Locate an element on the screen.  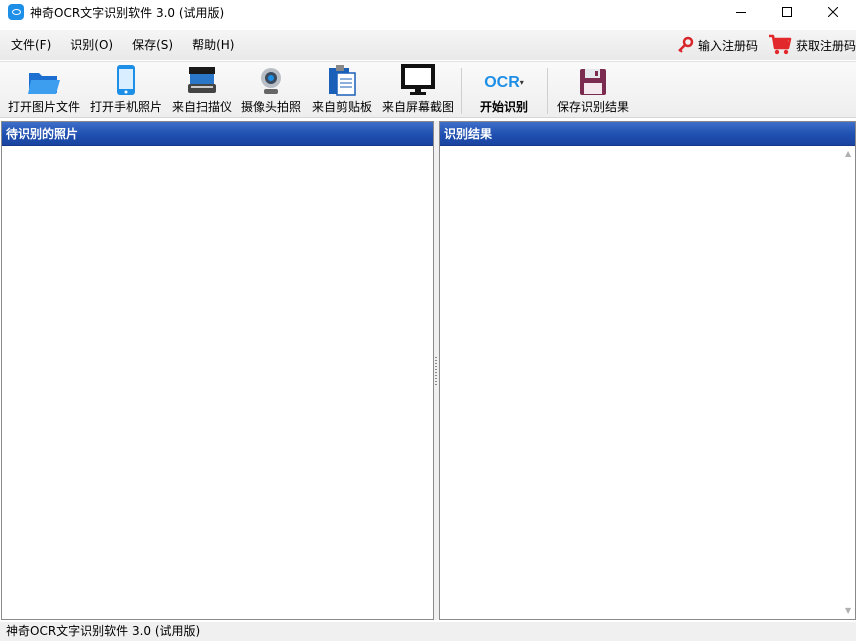
minimize-button is located at coordinates (741, 12).